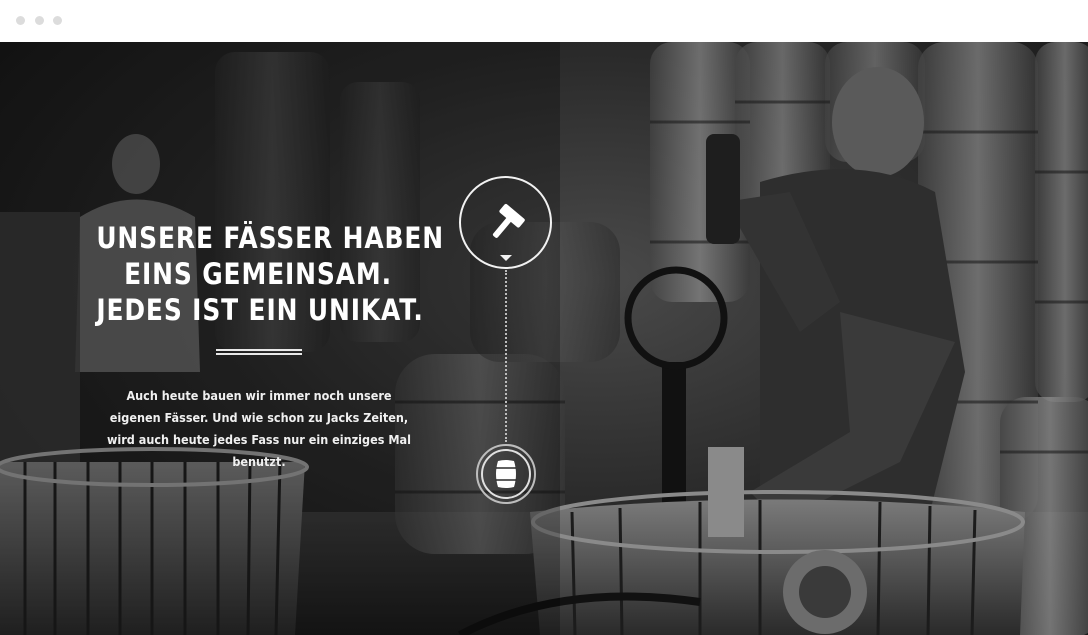 This screenshot has width=1088, height=635. Describe the element at coordinates (508, 220) in the screenshot. I see `hammer-icon` at that location.